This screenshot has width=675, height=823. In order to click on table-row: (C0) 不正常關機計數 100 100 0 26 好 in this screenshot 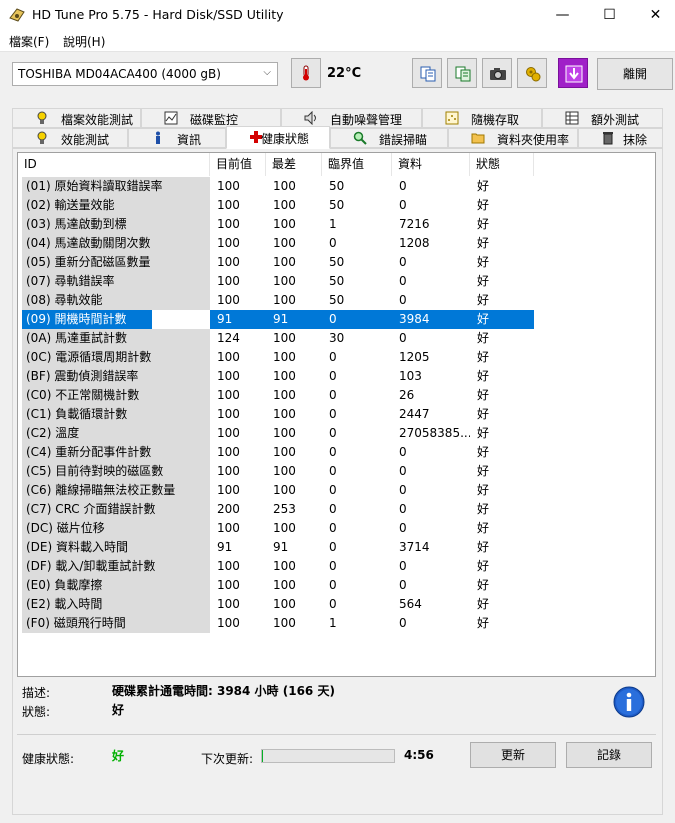, I will do `click(336, 395)`.